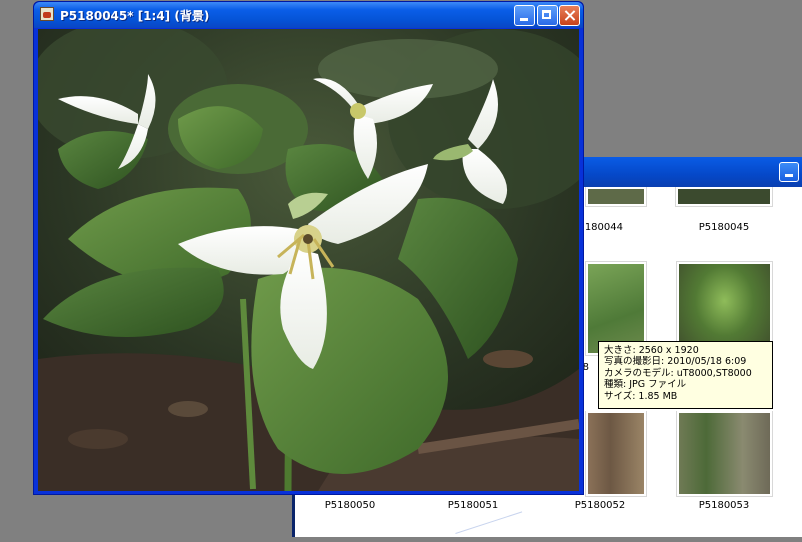  What do you see at coordinates (651, 350) in the screenshot?
I see `tooltip-size: 大きさ: 2560 x 1920` at bounding box center [651, 350].